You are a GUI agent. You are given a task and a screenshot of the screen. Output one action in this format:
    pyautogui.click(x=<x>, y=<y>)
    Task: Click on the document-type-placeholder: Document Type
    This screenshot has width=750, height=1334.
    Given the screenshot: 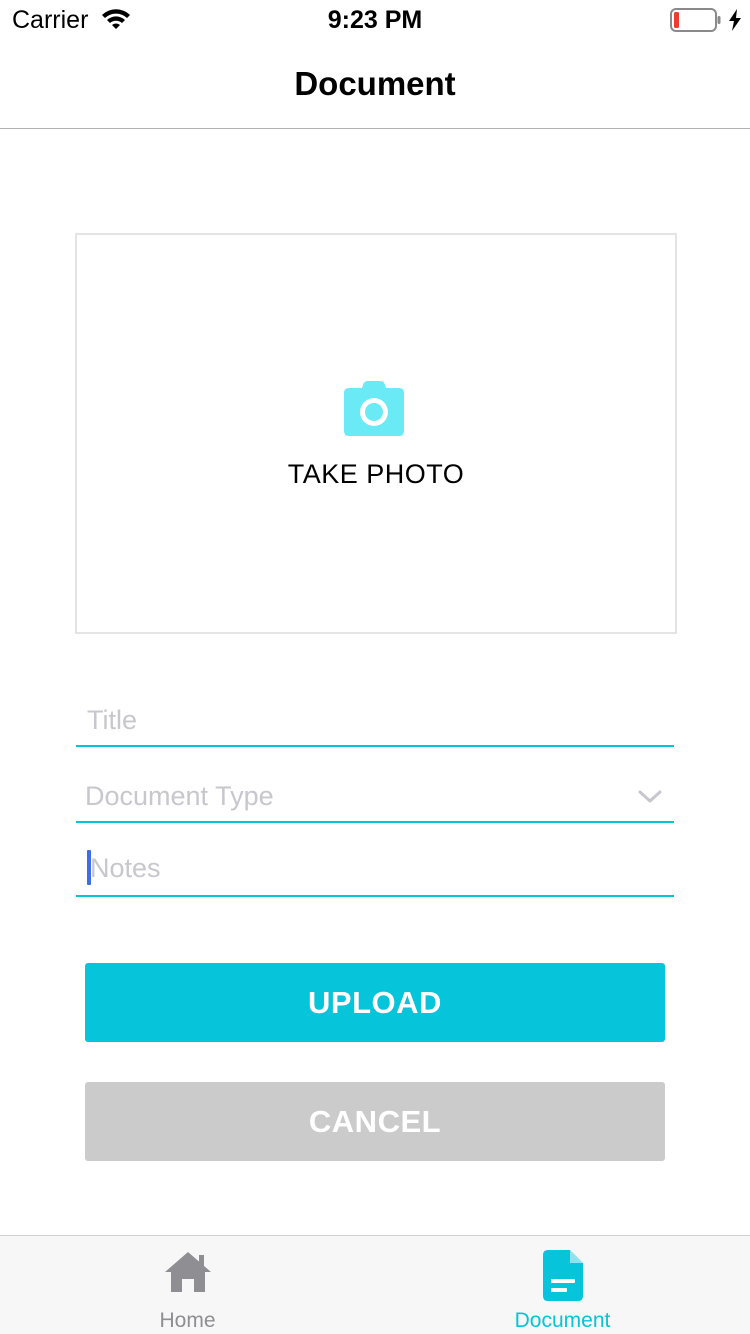 What is the action you would take?
    pyautogui.click(x=179, y=796)
    